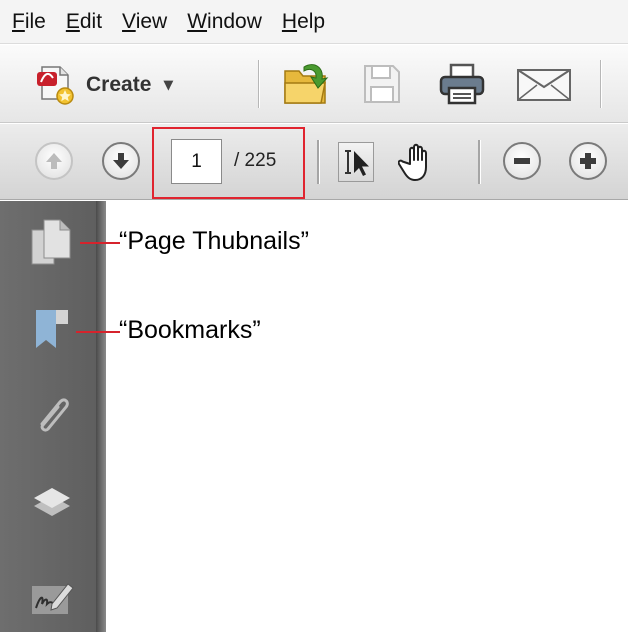 The height and width of the screenshot is (632, 628). I want to click on previous-page-button, so click(54, 161).